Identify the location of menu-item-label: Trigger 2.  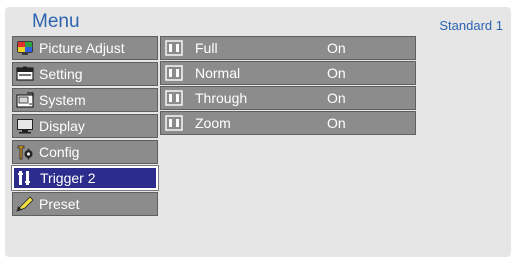
(68, 178).